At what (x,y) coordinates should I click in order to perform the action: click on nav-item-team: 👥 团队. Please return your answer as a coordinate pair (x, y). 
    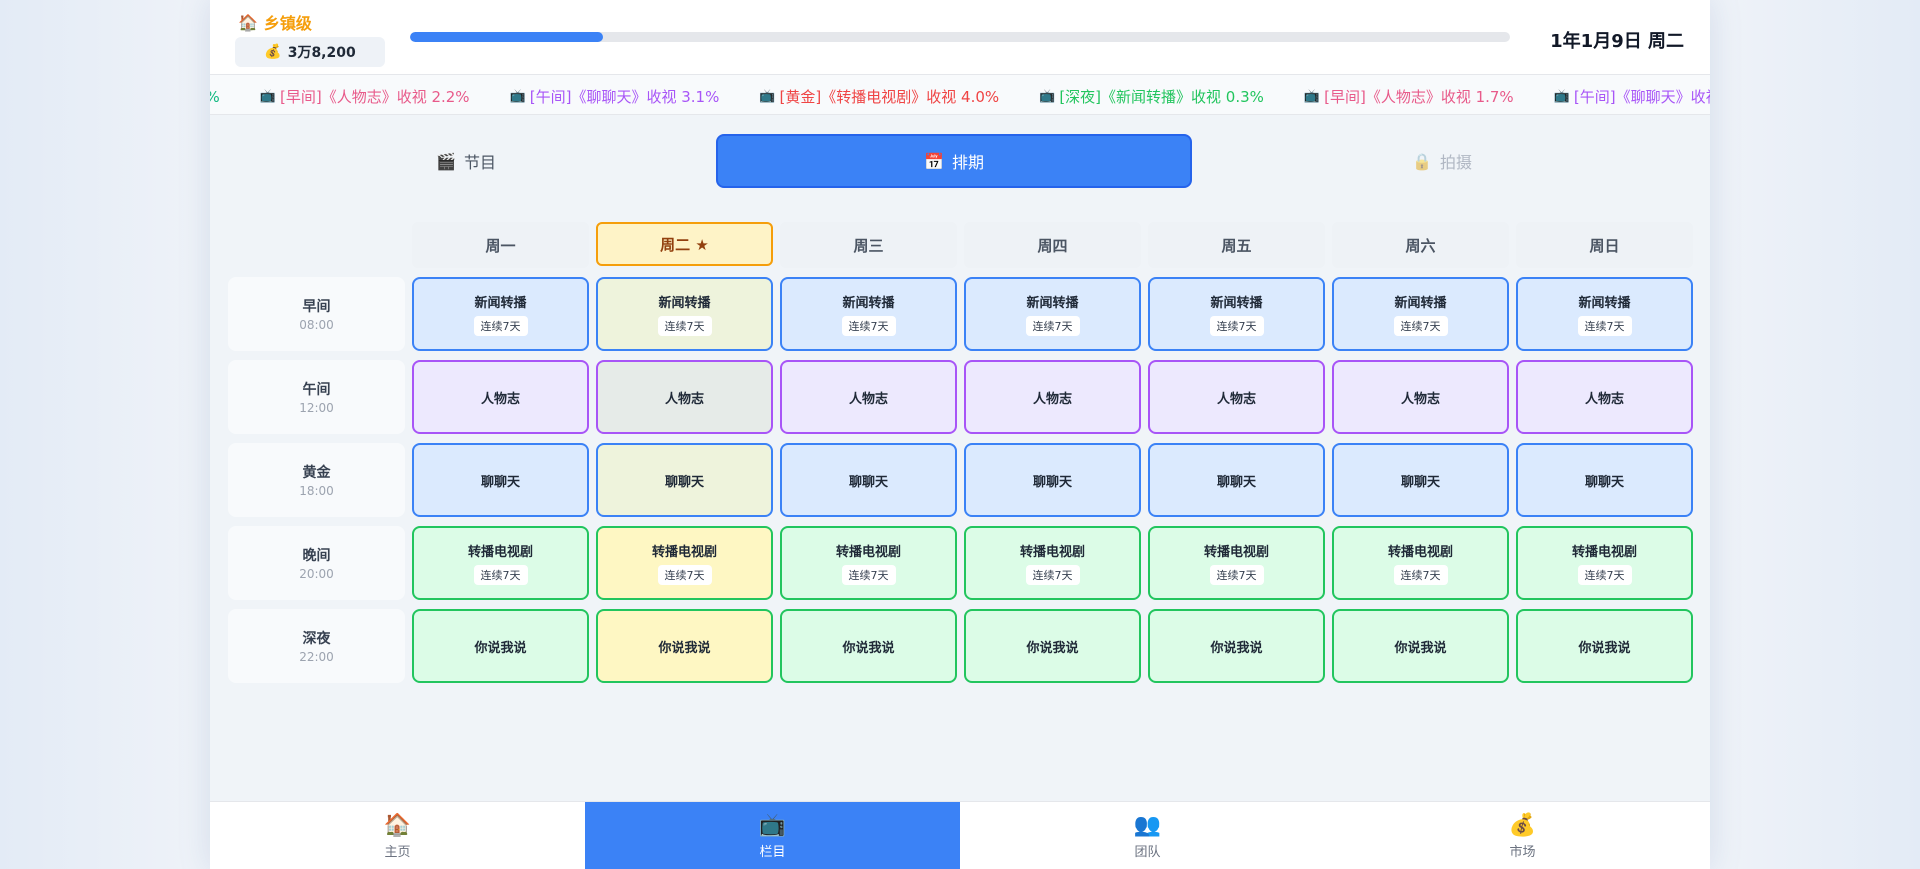
    Looking at the image, I should click on (1147, 835).